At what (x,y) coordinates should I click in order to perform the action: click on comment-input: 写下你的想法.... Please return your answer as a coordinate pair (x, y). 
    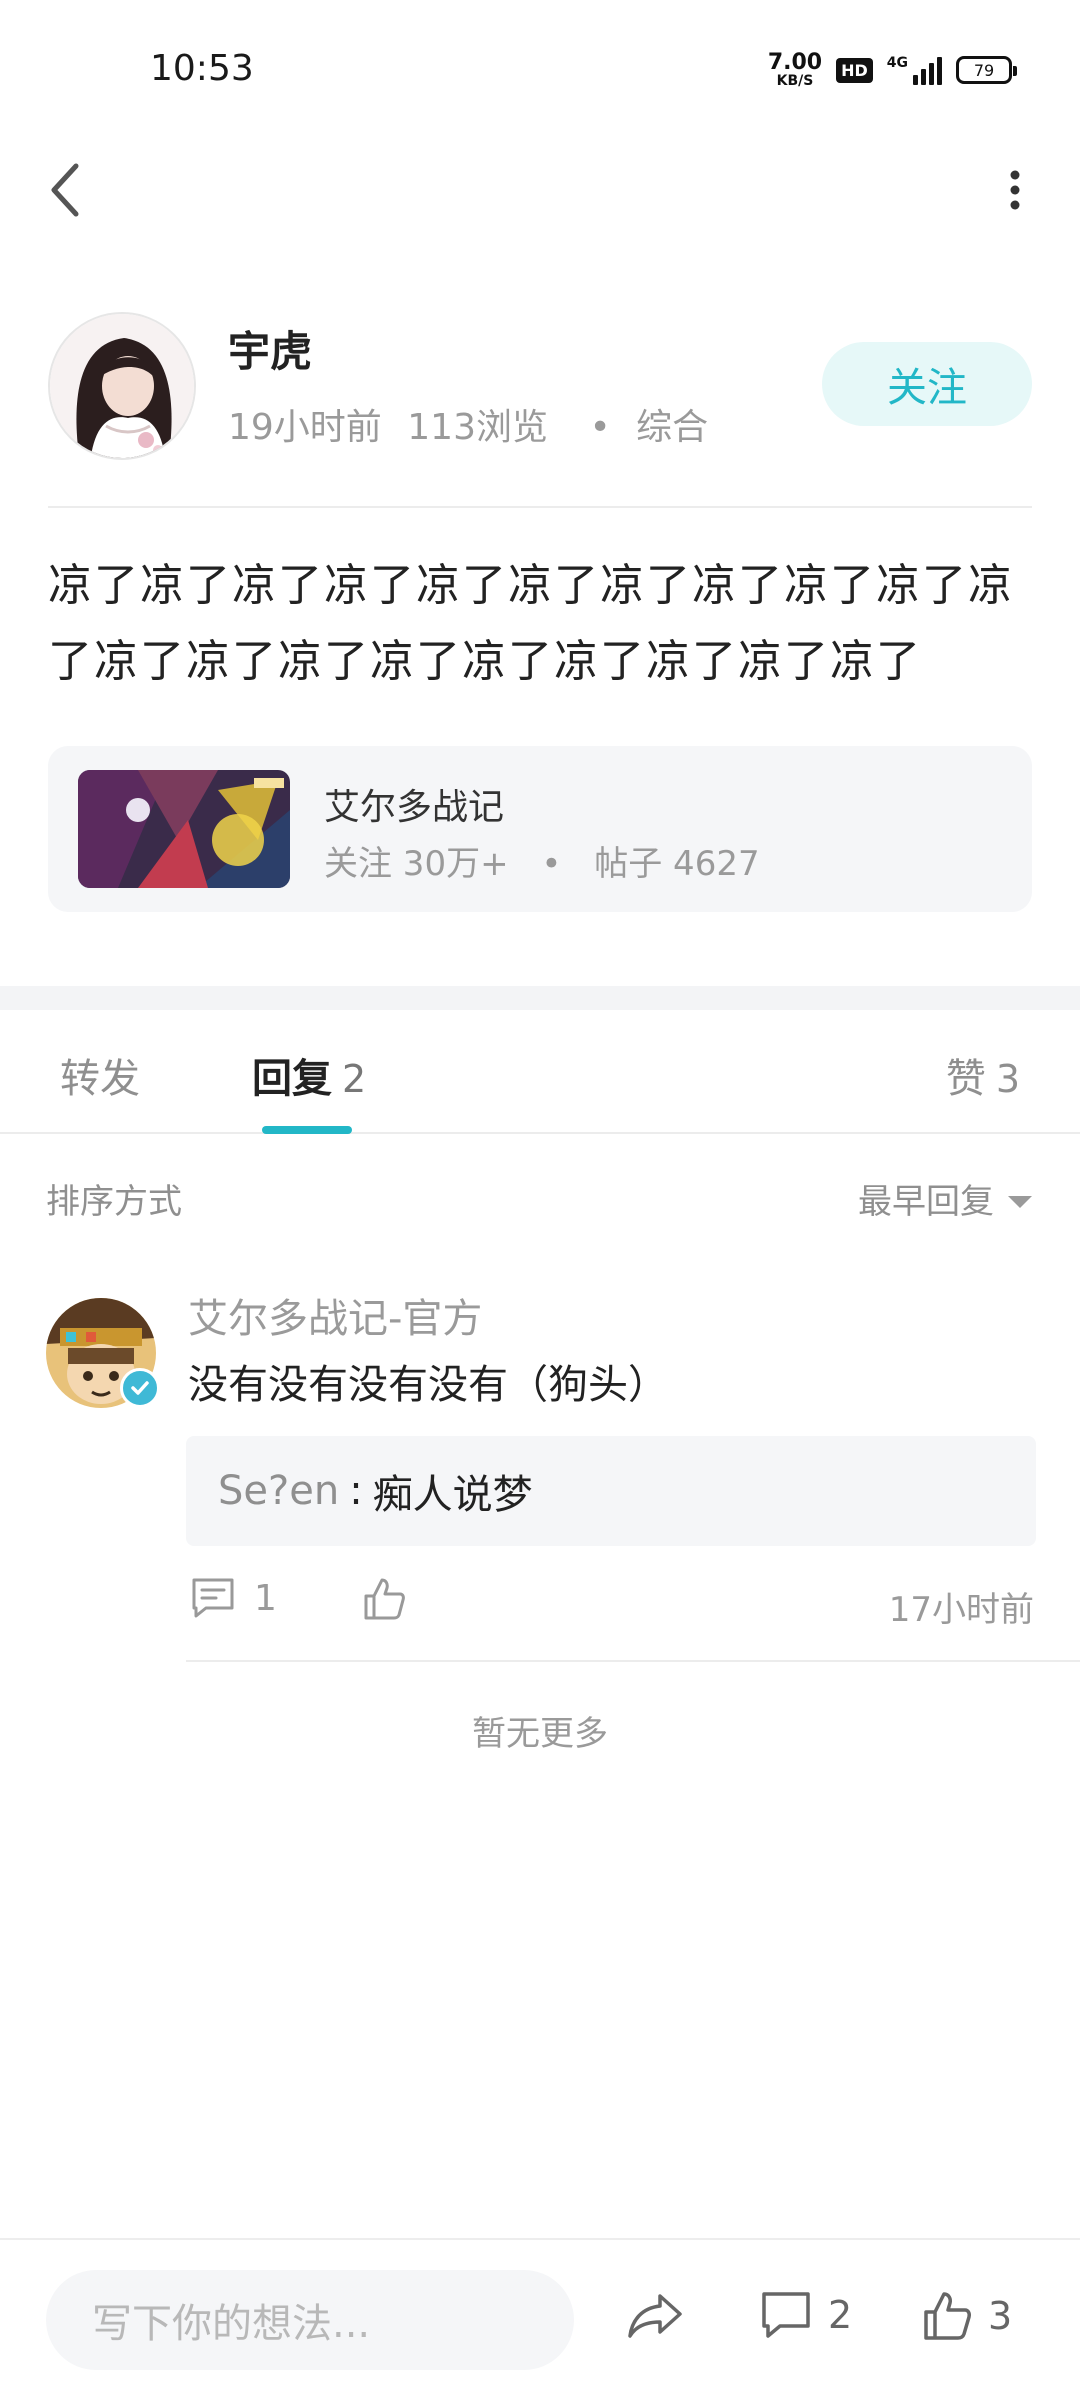
    Looking at the image, I should click on (310, 2320).